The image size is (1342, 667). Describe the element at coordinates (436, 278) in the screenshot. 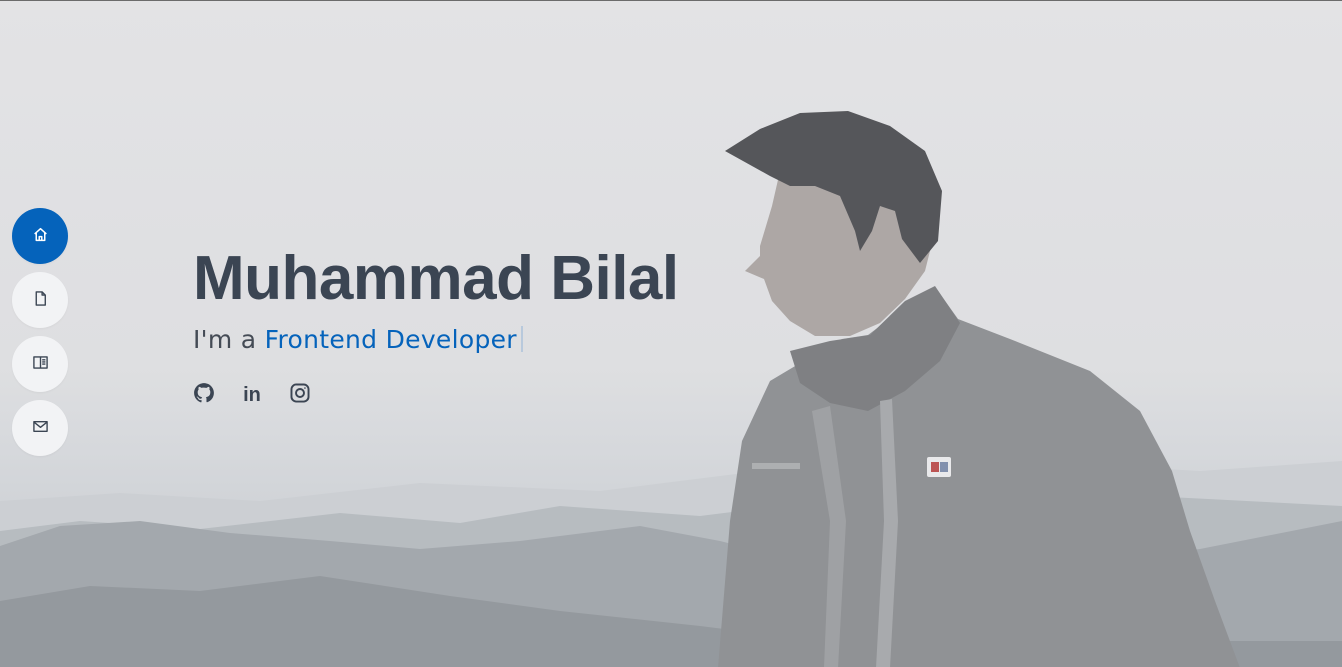

I see `hero-name: Muhammad Bilal` at that location.